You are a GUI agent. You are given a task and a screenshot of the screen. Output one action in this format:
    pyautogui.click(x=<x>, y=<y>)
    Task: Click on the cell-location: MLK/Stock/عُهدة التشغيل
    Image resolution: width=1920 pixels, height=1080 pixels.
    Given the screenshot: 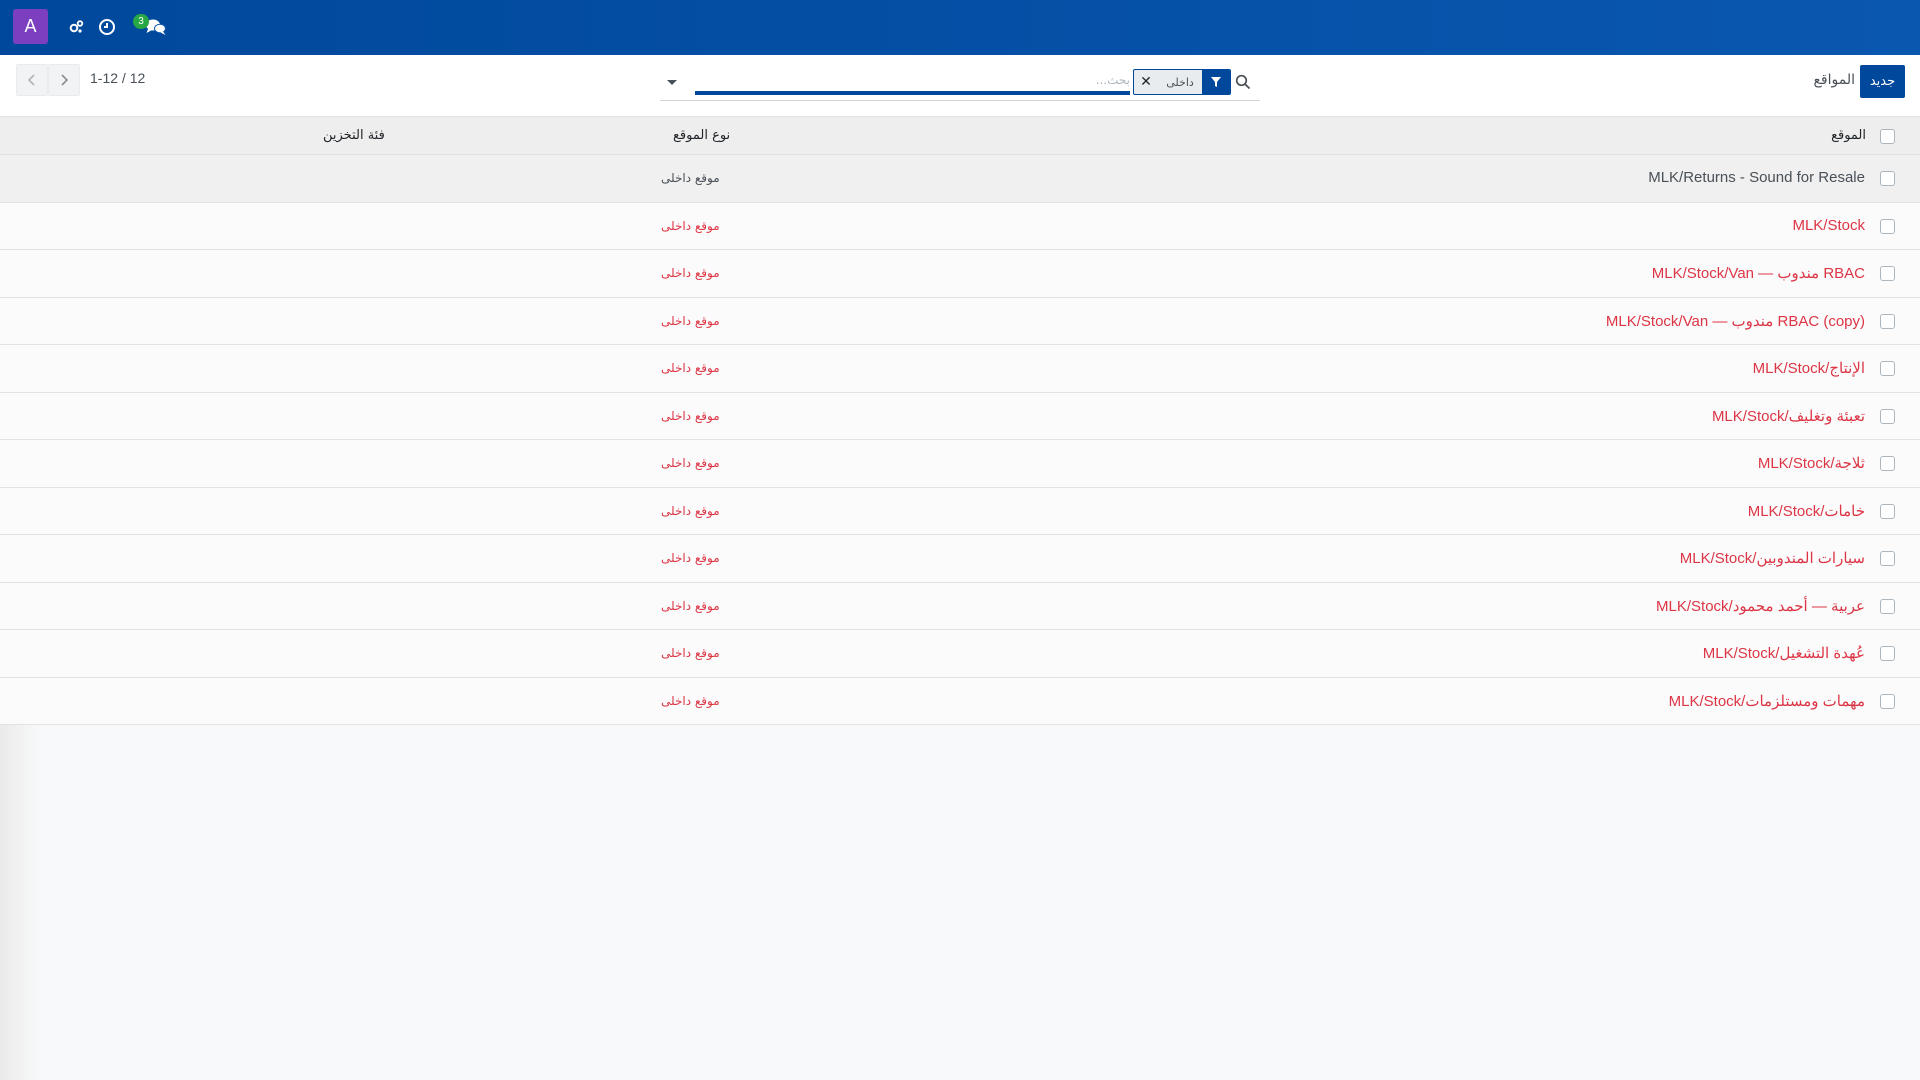 What is the action you would take?
    pyautogui.click(x=1783, y=653)
    